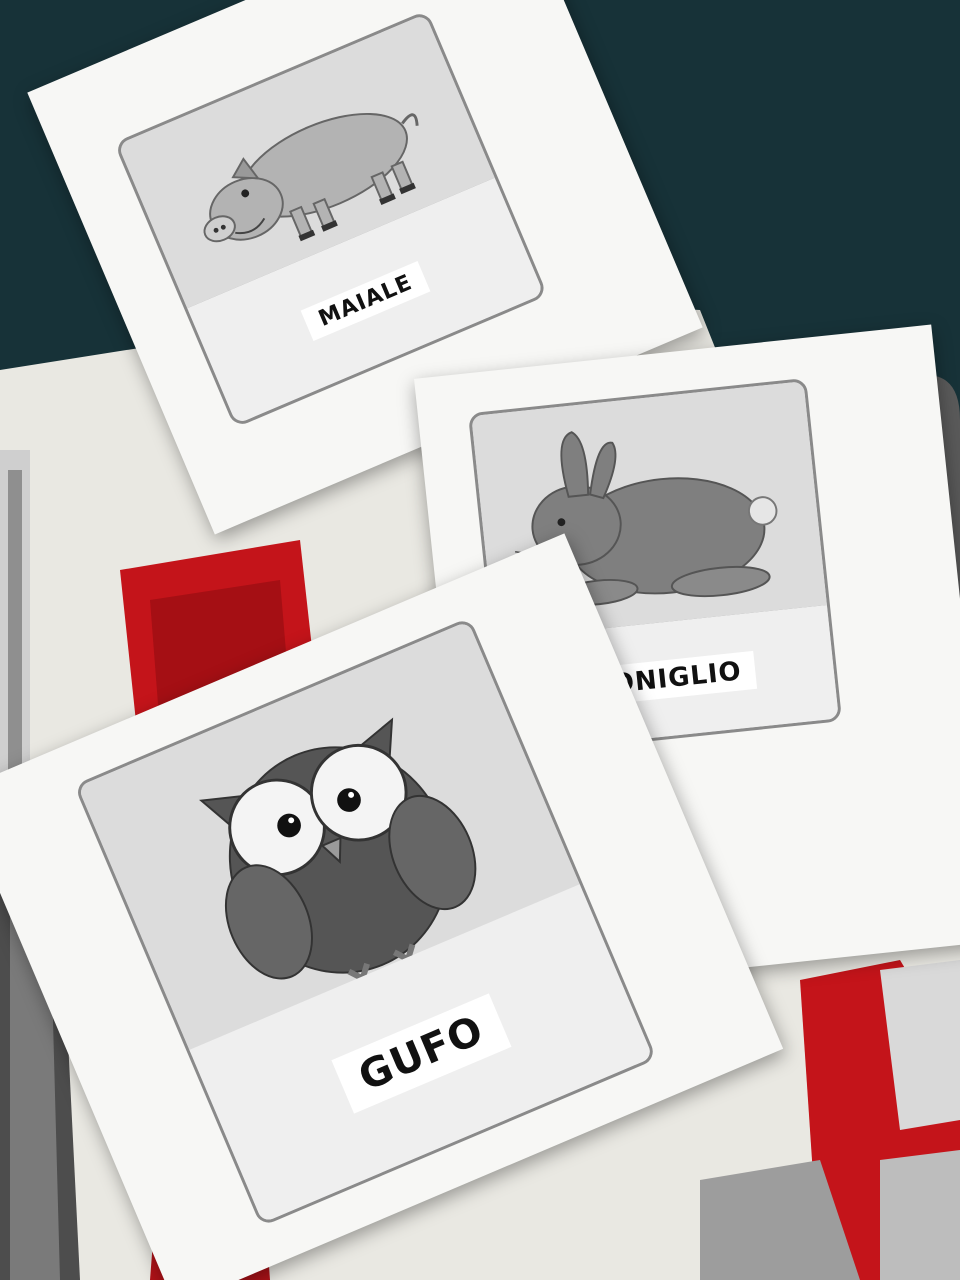 The width and height of the screenshot is (960, 1280). What do you see at coordinates (365, 301) in the screenshot?
I see `card-label: MAIALE` at bounding box center [365, 301].